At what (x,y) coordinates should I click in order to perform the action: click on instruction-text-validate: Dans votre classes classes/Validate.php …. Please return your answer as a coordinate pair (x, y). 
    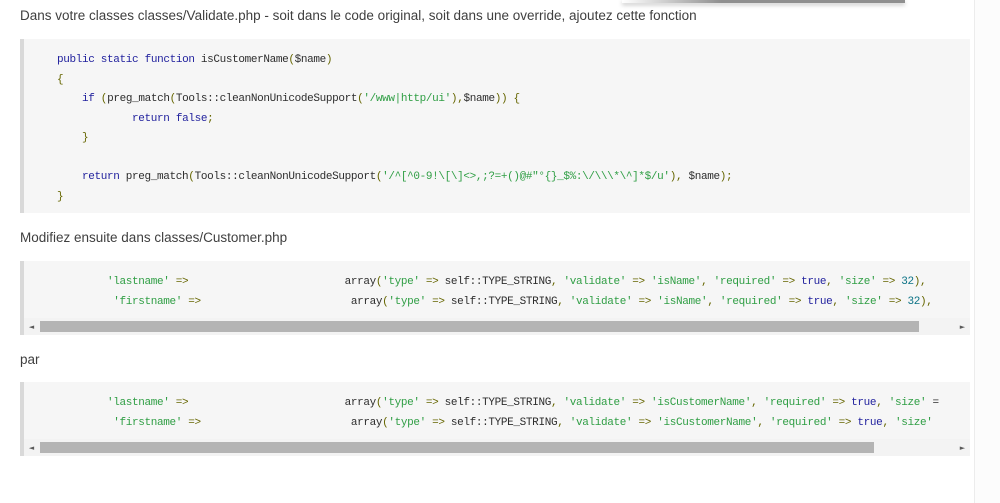
    Looking at the image, I should click on (358, 15).